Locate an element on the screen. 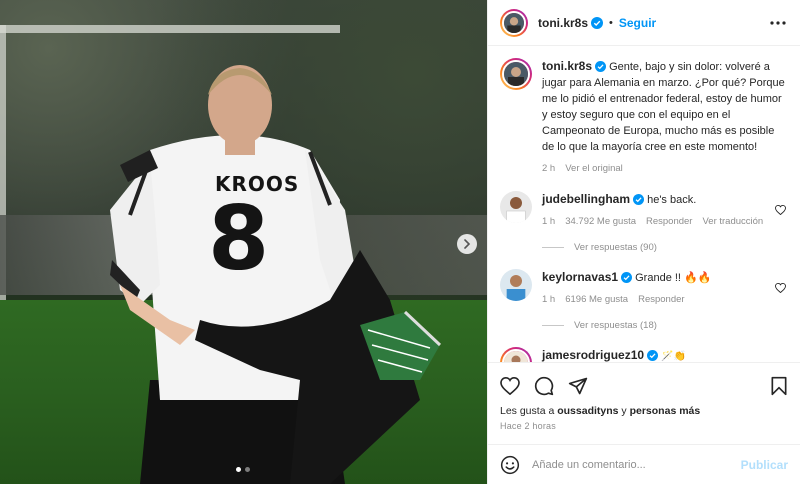 The width and height of the screenshot is (800, 484). emoji-button is located at coordinates (510, 465).